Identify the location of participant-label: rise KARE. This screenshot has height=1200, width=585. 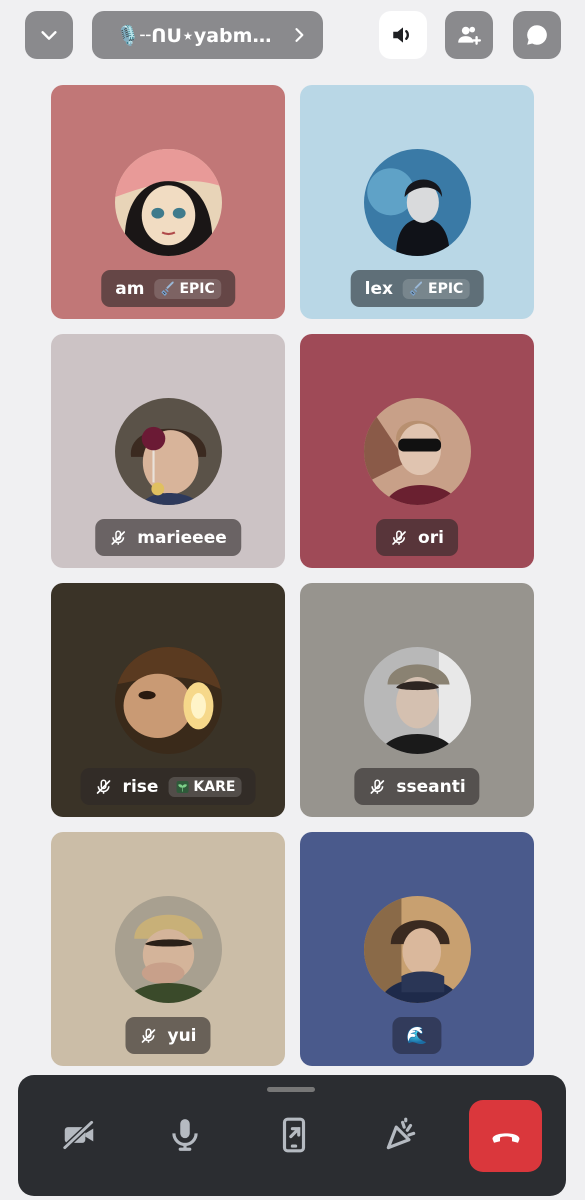
(168, 786).